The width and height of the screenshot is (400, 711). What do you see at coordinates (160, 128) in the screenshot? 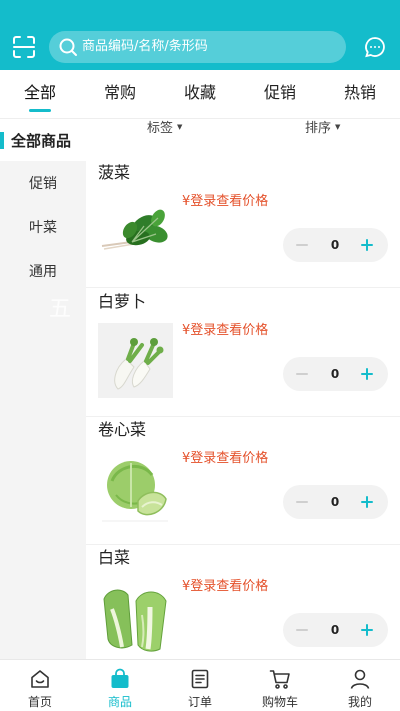
I see `tag-filter-label: 标签` at bounding box center [160, 128].